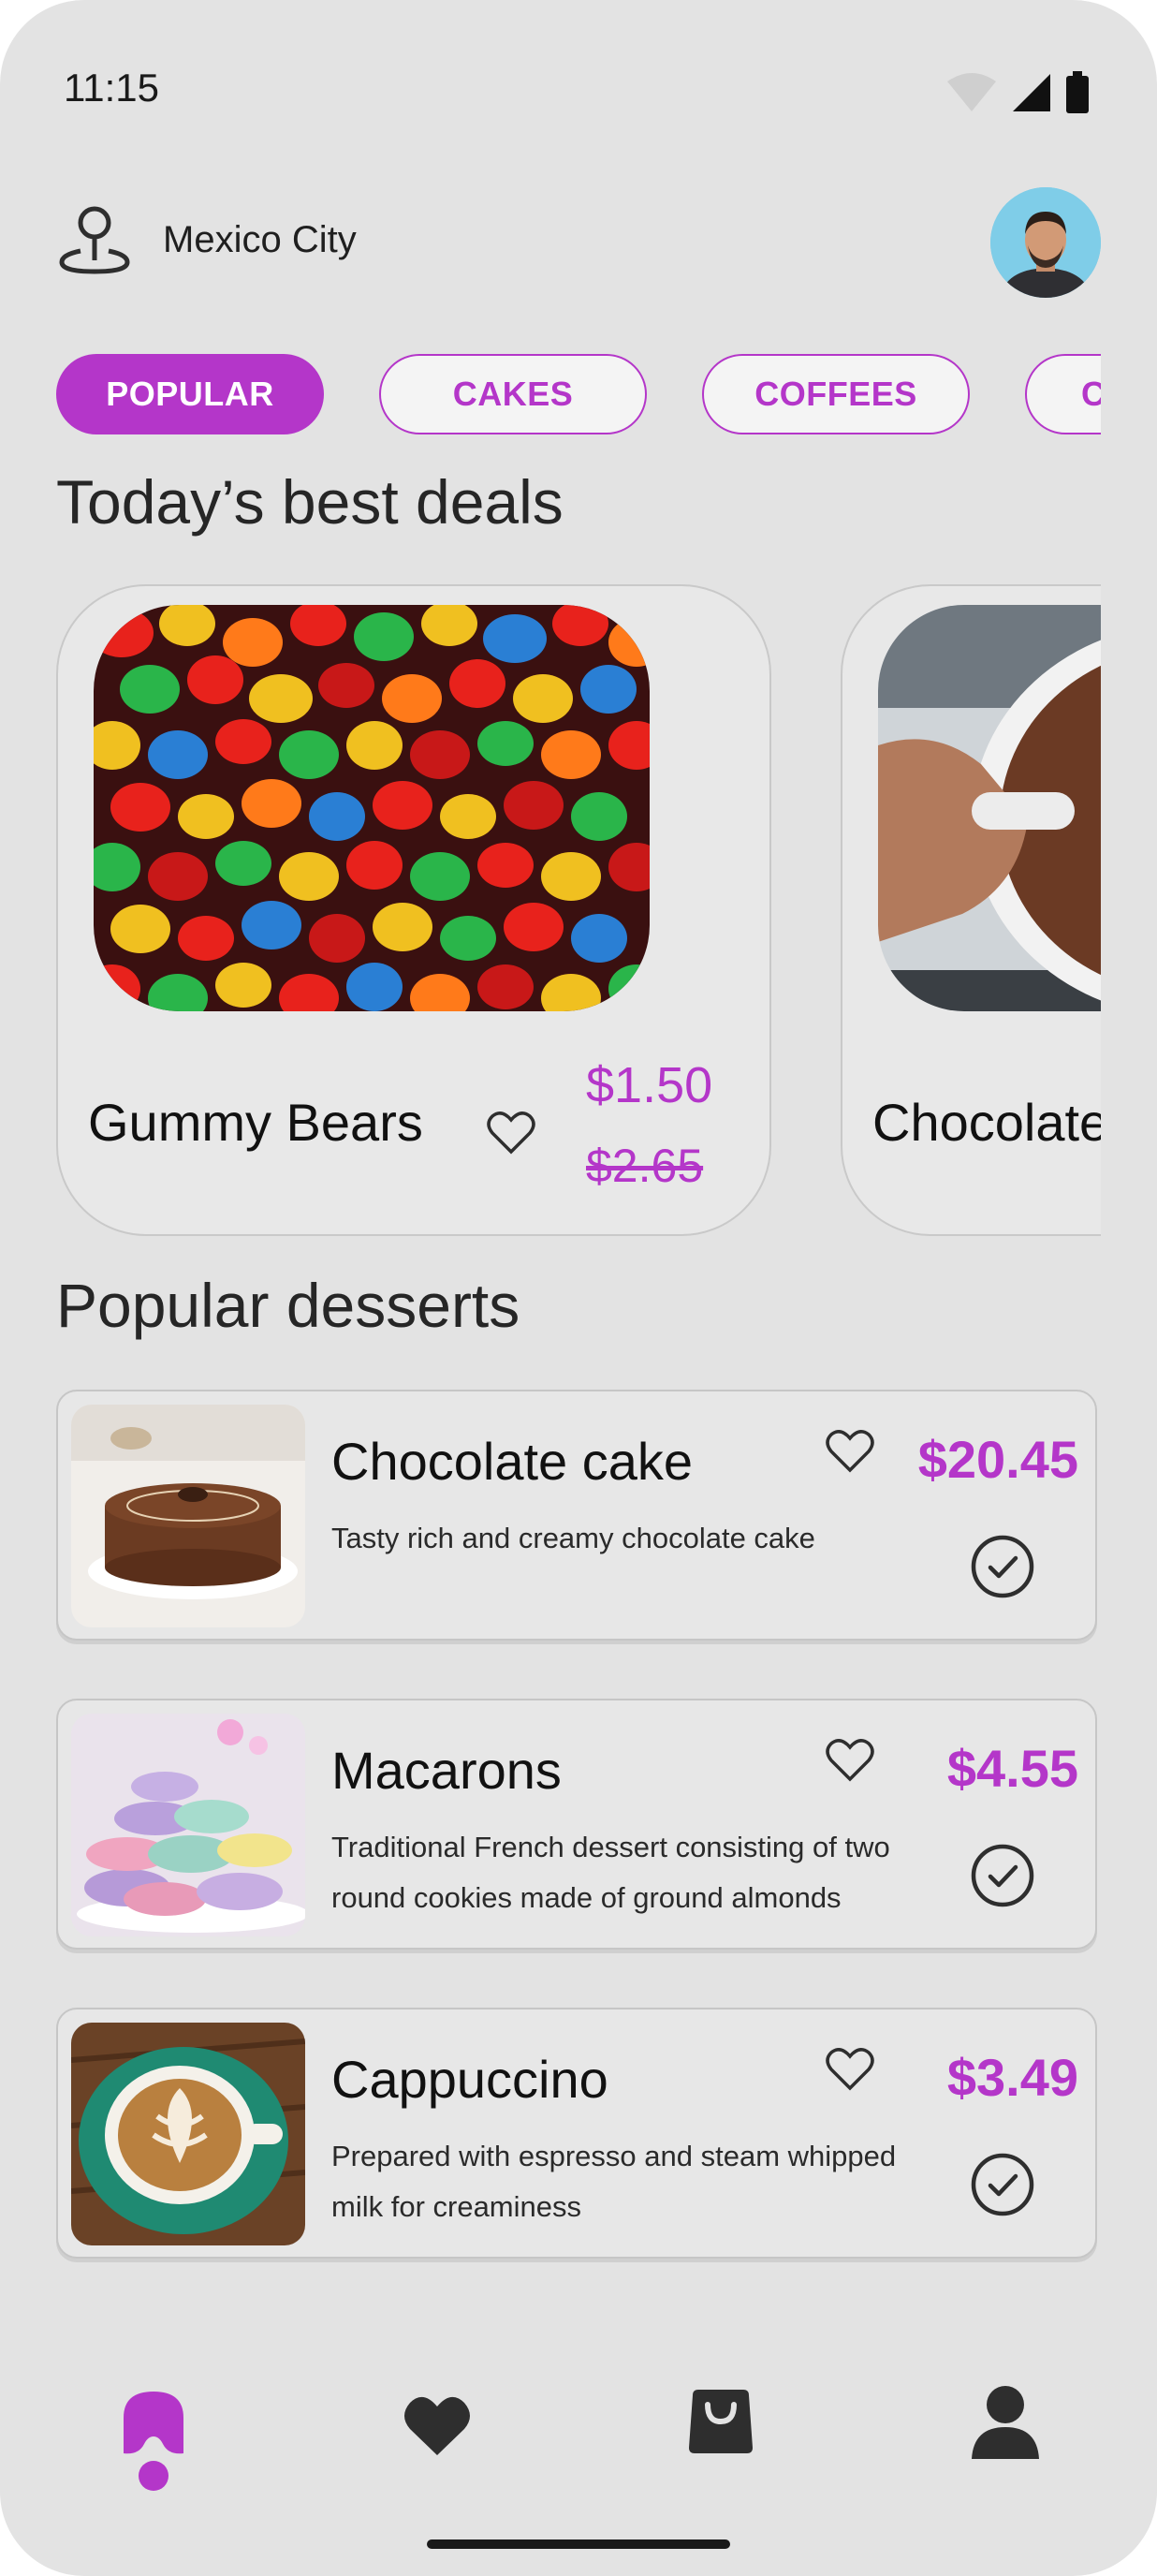  Describe the element at coordinates (578, 2544) in the screenshot. I see `home-indicator` at that location.